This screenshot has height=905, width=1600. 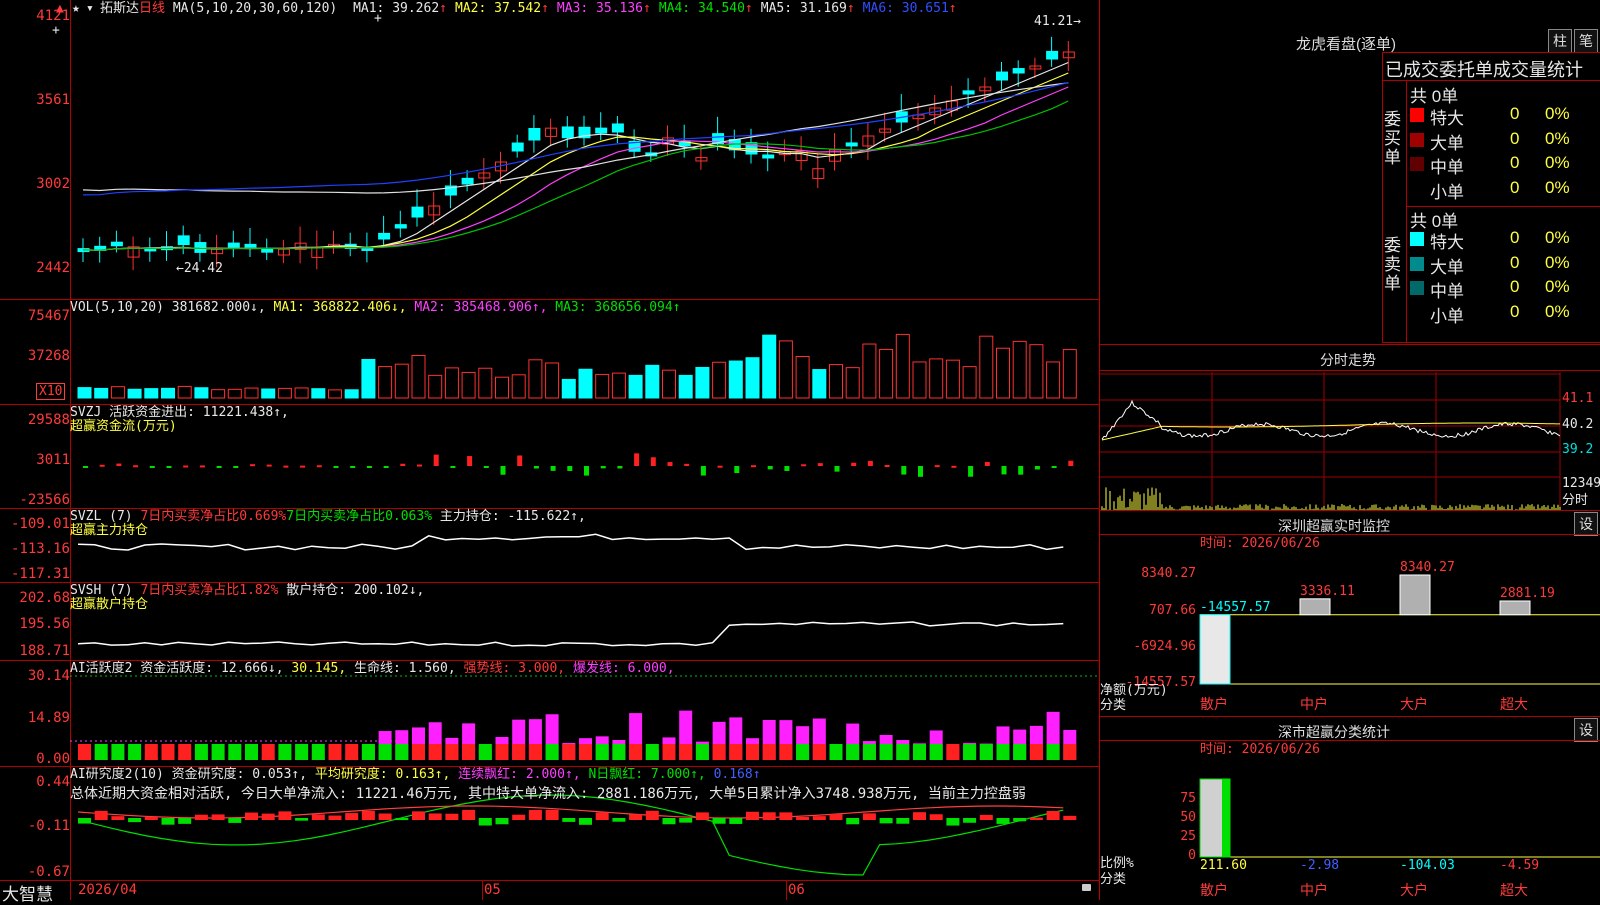 I want to click on ai2-v5: 0.168↑, so click(x=737, y=774).